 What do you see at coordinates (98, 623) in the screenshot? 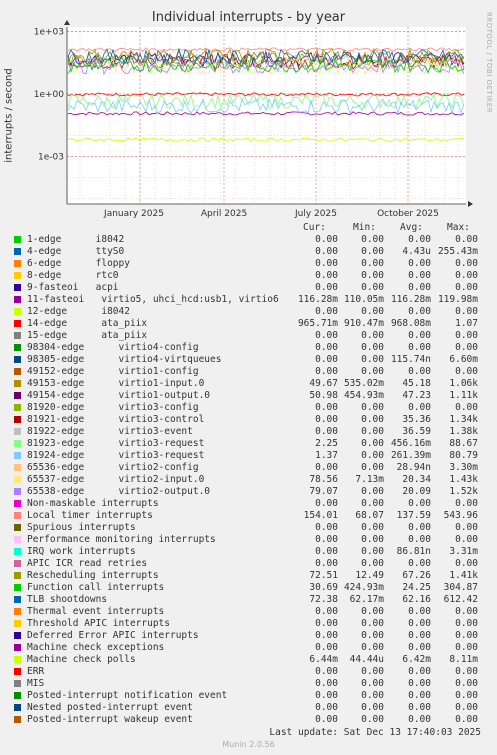
I see `legend-label: Threshold APIC interrupts` at bounding box center [98, 623].